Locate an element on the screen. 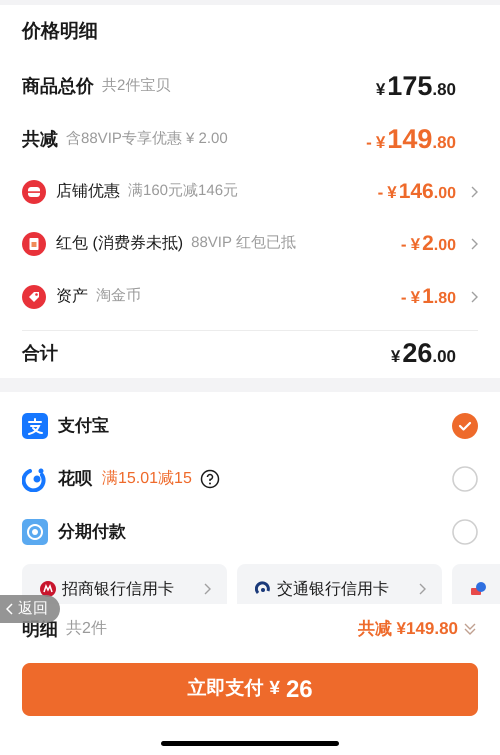 This screenshot has width=500, height=755. tag-icon is located at coordinates (34, 296).